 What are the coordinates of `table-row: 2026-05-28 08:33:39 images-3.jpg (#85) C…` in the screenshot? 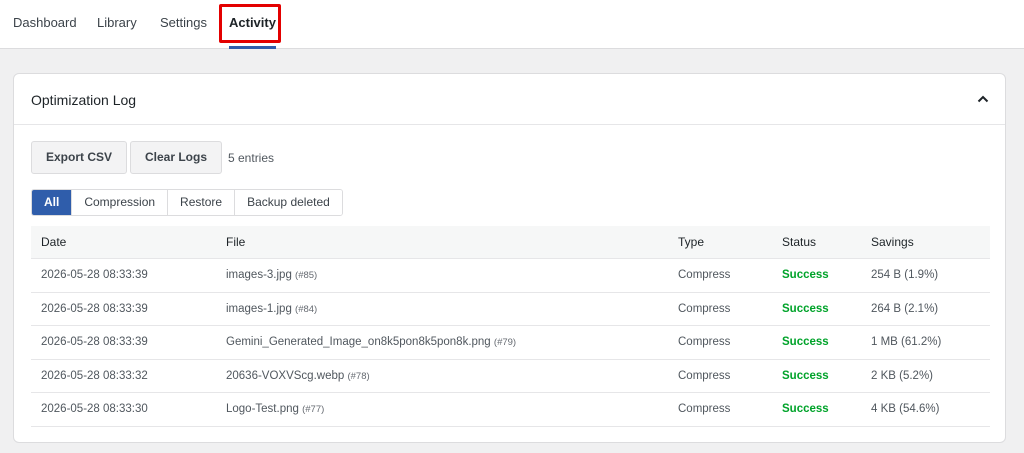 It's located at (510, 276).